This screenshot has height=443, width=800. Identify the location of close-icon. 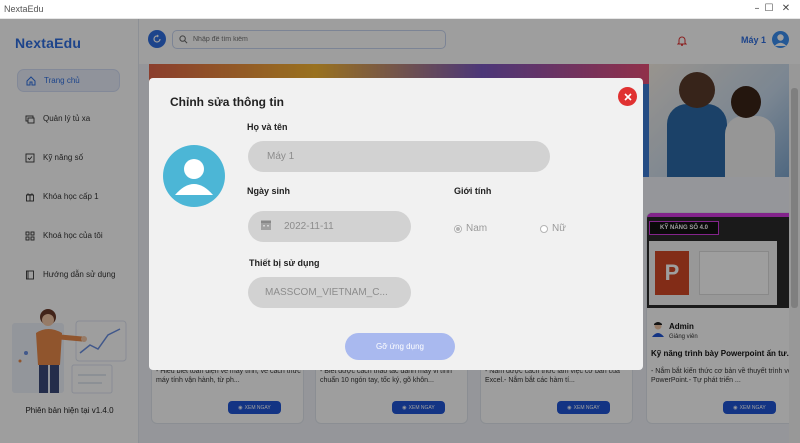
(627, 96).